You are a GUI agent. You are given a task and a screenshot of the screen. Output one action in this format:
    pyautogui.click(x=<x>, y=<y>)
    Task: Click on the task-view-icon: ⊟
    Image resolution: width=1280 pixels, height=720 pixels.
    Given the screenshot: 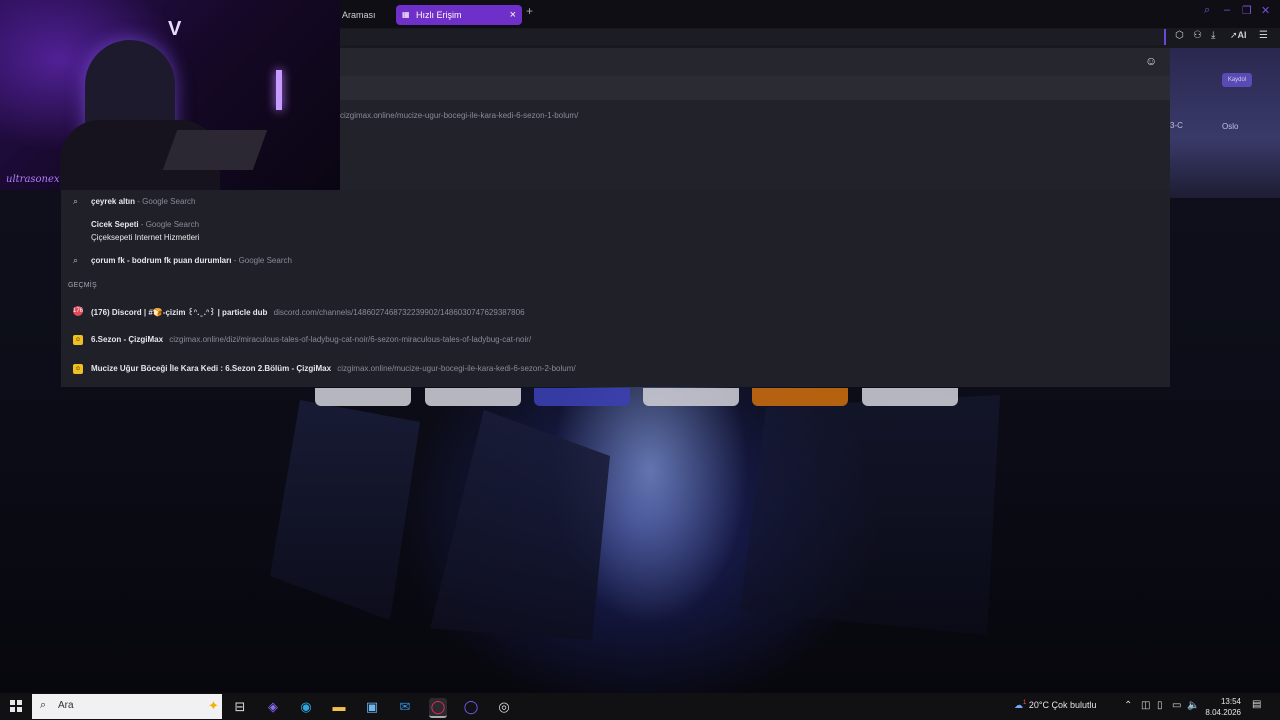 What is the action you would take?
    pyautogui.click(x=240, y=707)
    